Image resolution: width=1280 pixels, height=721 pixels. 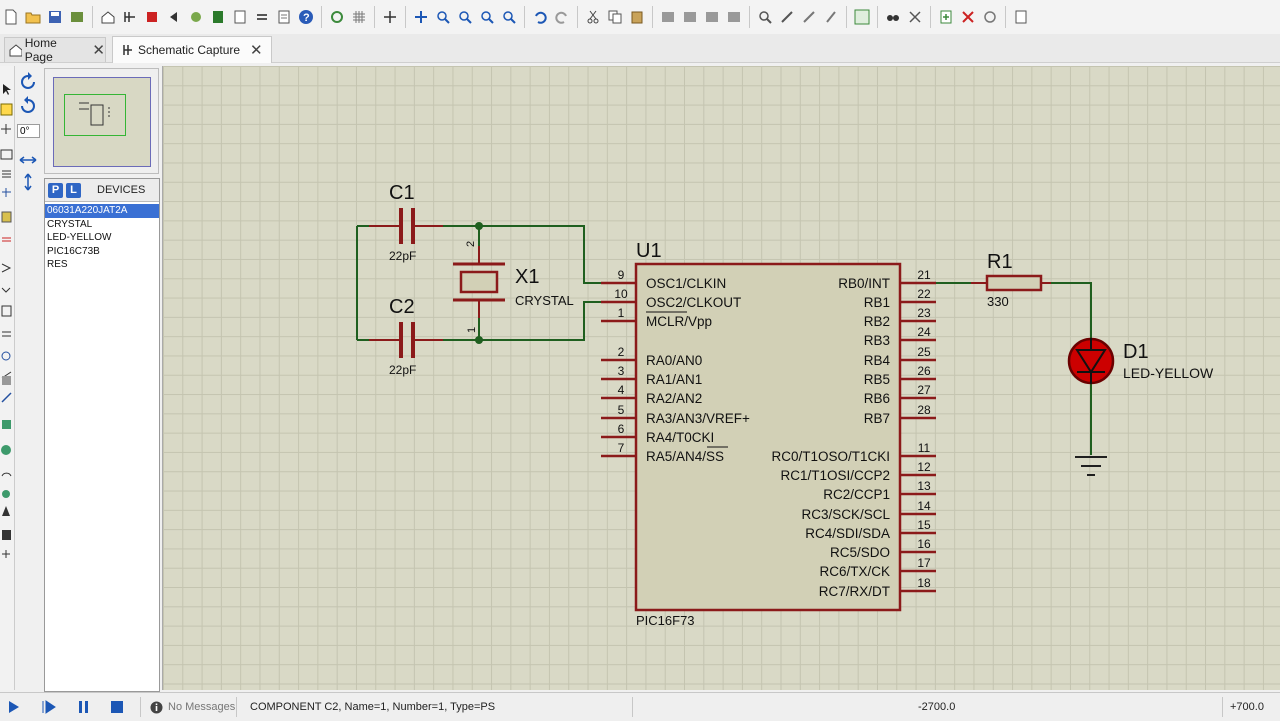 I want to click on import-icon, so click(x=77, y=17).